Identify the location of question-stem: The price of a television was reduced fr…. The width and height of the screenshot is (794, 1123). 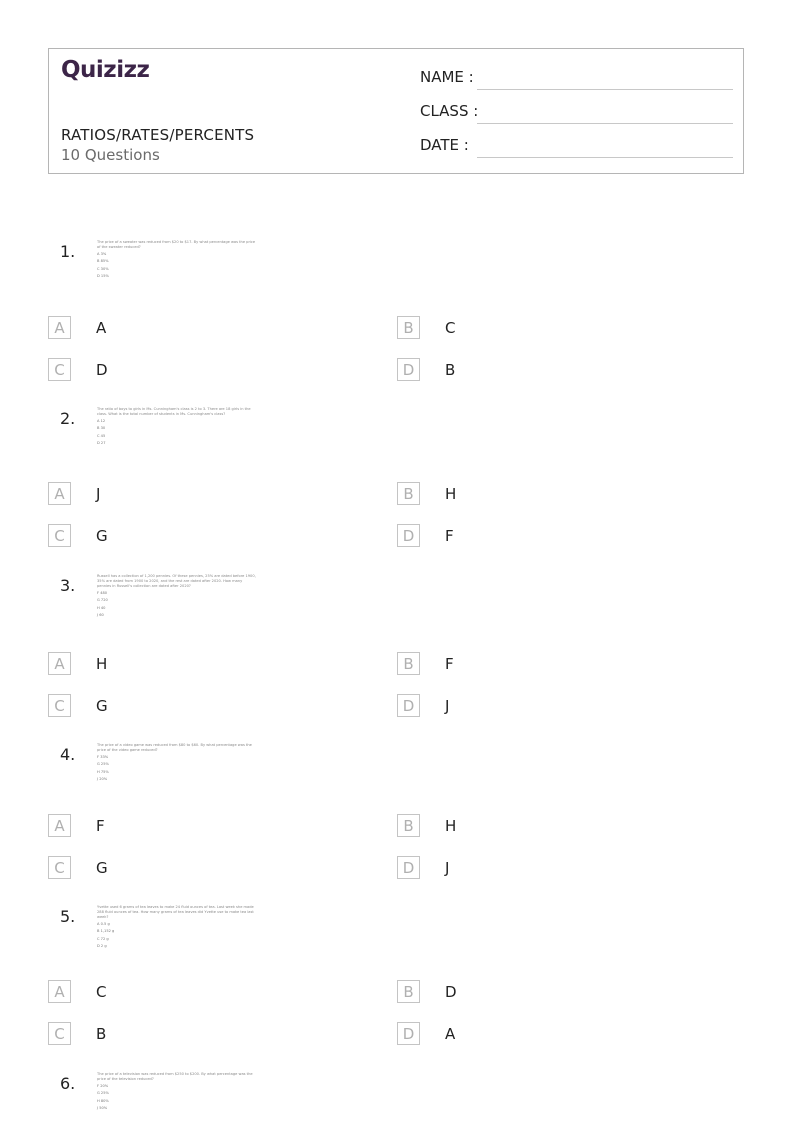
(175, 1076).